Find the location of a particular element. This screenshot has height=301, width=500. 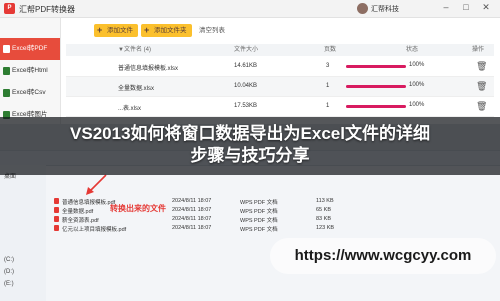

clear-list-button: 清空列表 is located at coordinates (212, 30).